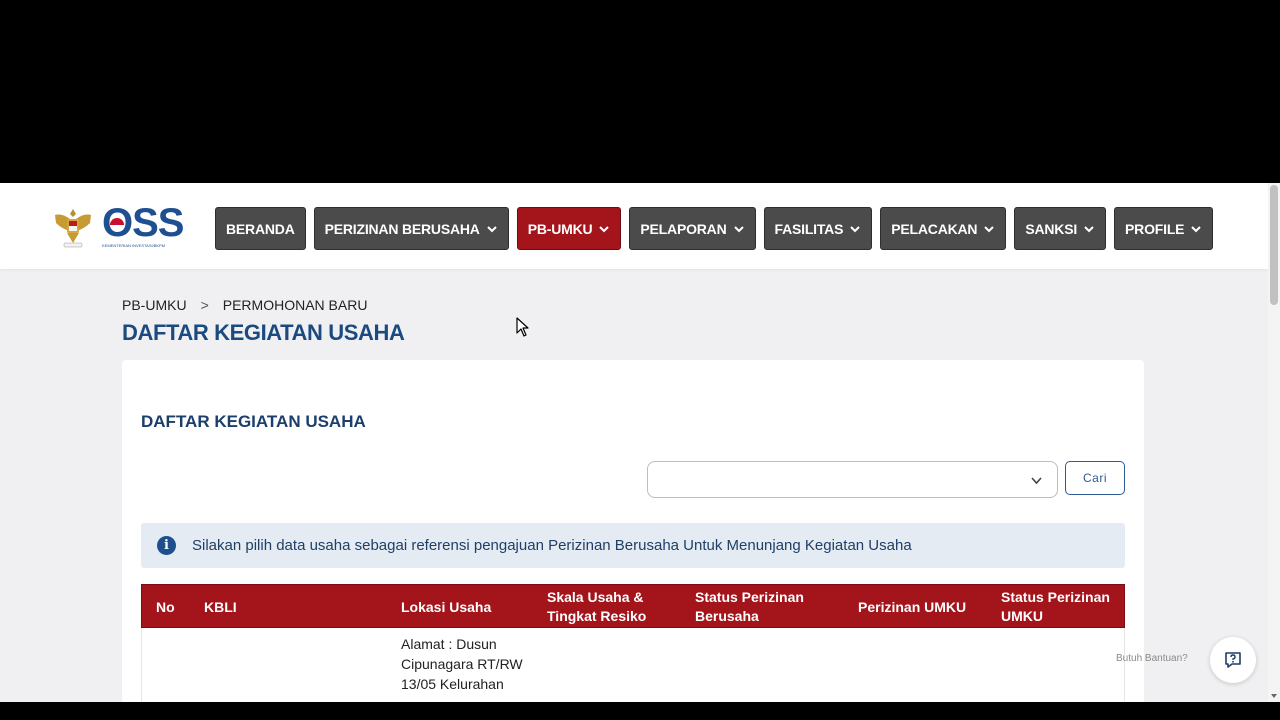 The height and width of the screenshot is (720, 1280). Describe the element at coordinates (1164, 228) in the screenshot. I see `nav-profile: PROFILE` at that location.